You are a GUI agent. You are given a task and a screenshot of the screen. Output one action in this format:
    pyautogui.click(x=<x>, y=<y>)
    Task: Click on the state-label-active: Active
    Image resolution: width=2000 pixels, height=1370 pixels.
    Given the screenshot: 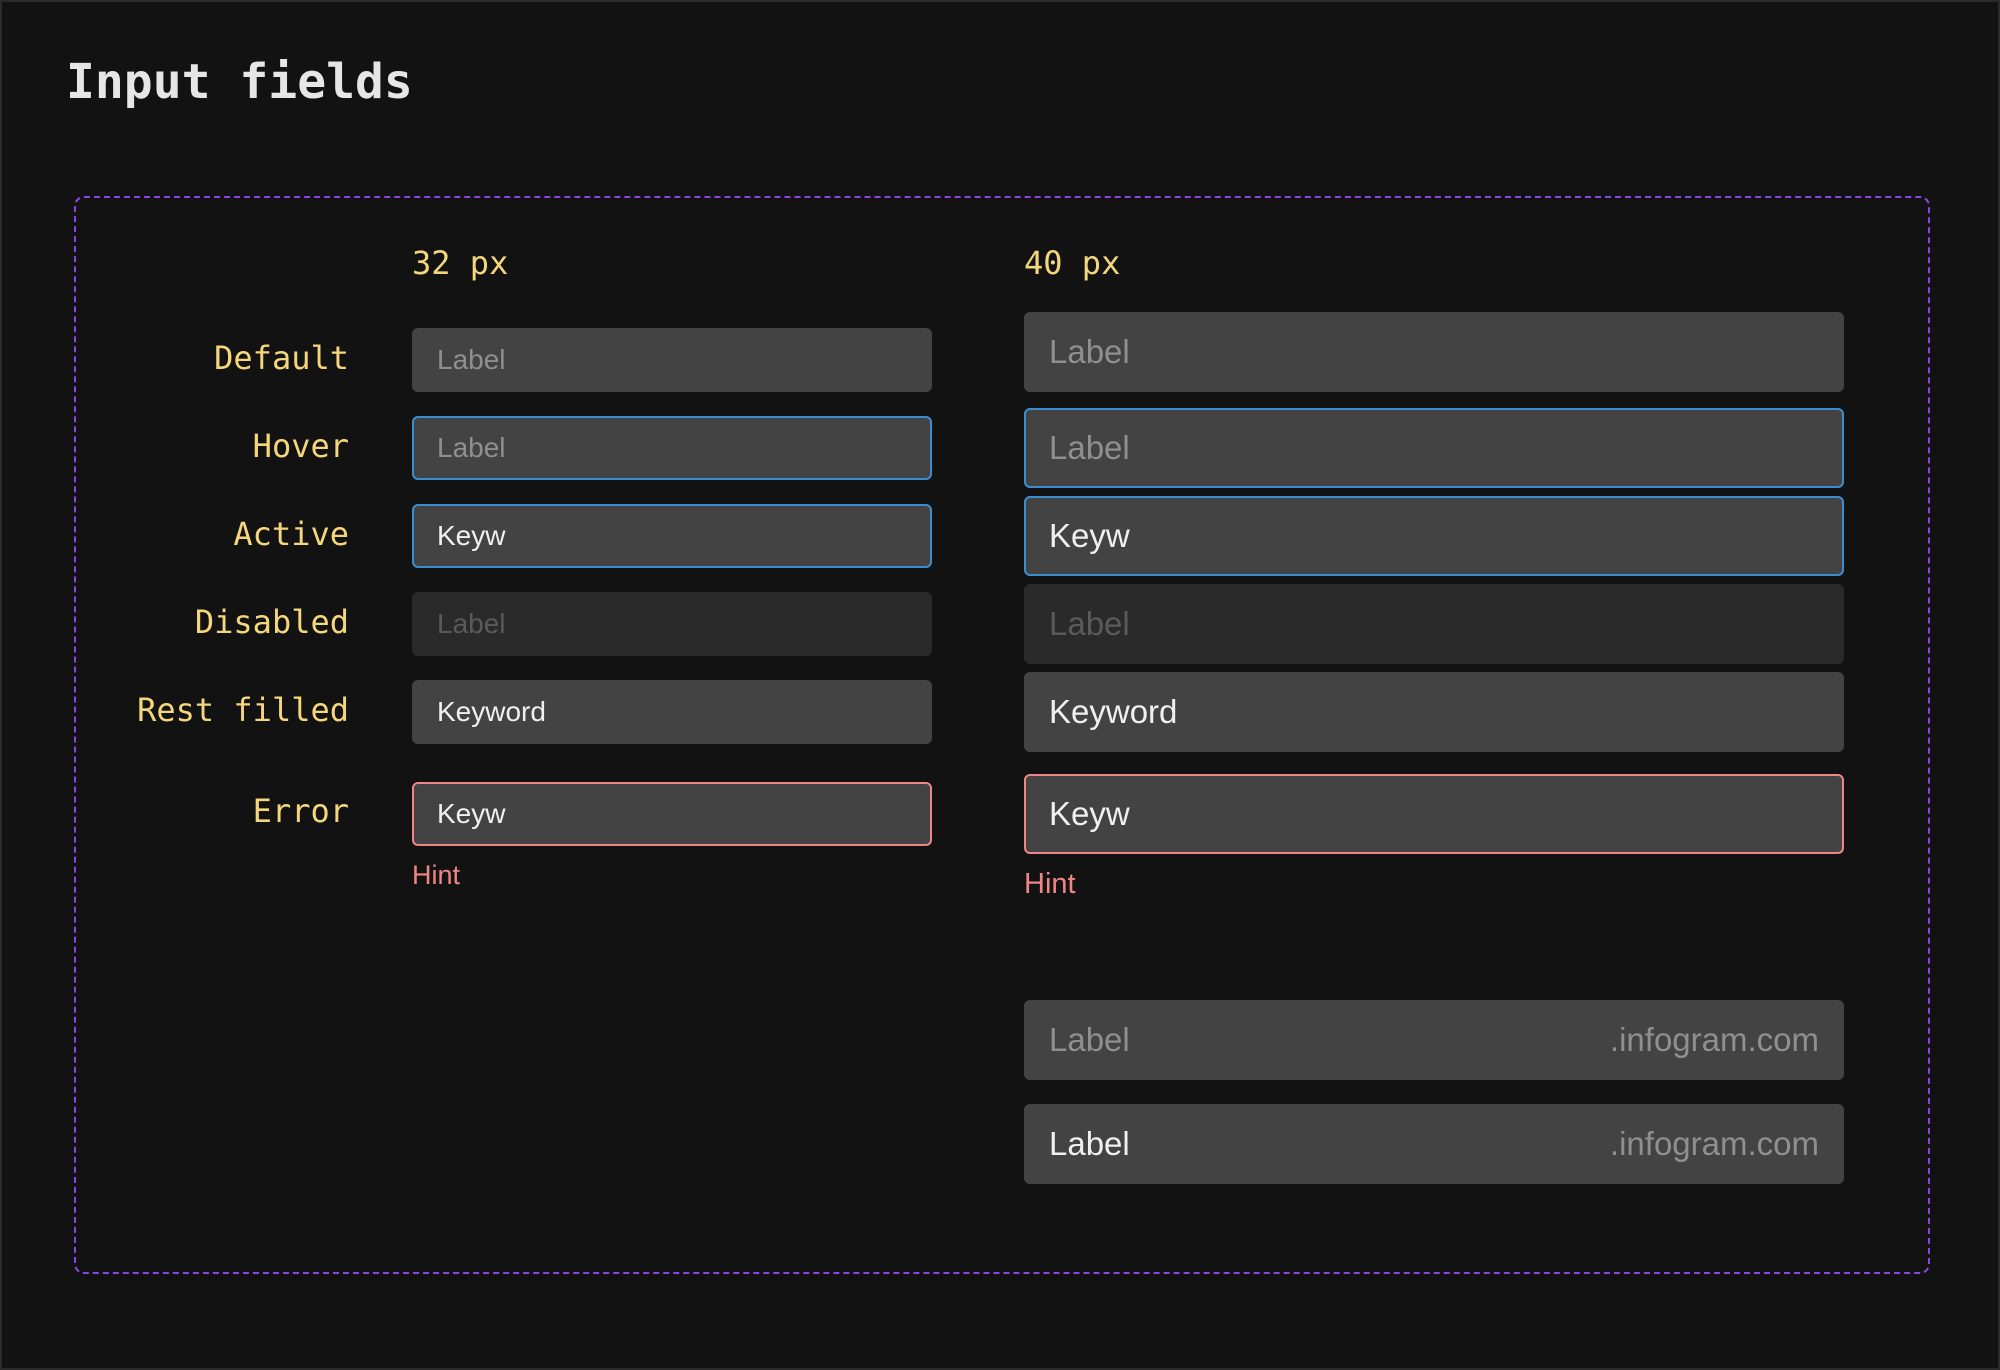 What is the action you would take?
    pyautogui.click(x=291, y=534)
    